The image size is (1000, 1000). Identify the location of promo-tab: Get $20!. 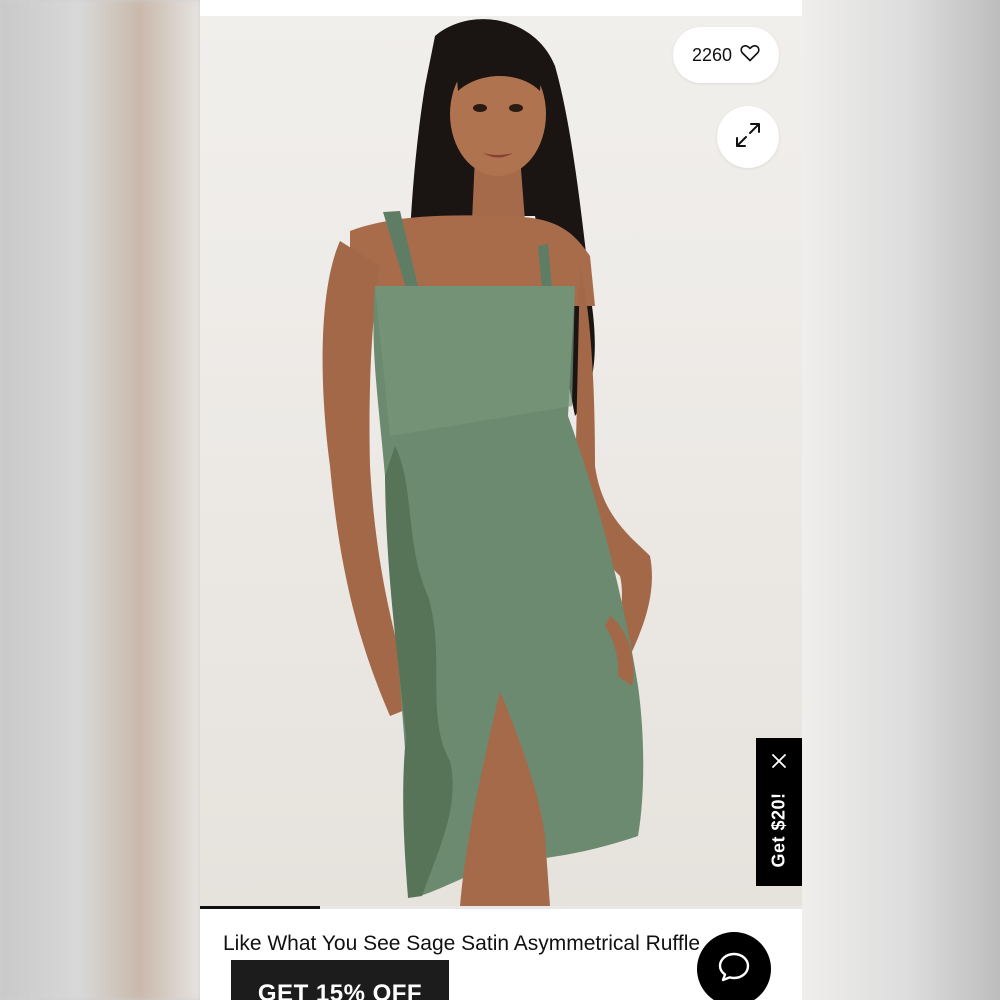
(779, 812).